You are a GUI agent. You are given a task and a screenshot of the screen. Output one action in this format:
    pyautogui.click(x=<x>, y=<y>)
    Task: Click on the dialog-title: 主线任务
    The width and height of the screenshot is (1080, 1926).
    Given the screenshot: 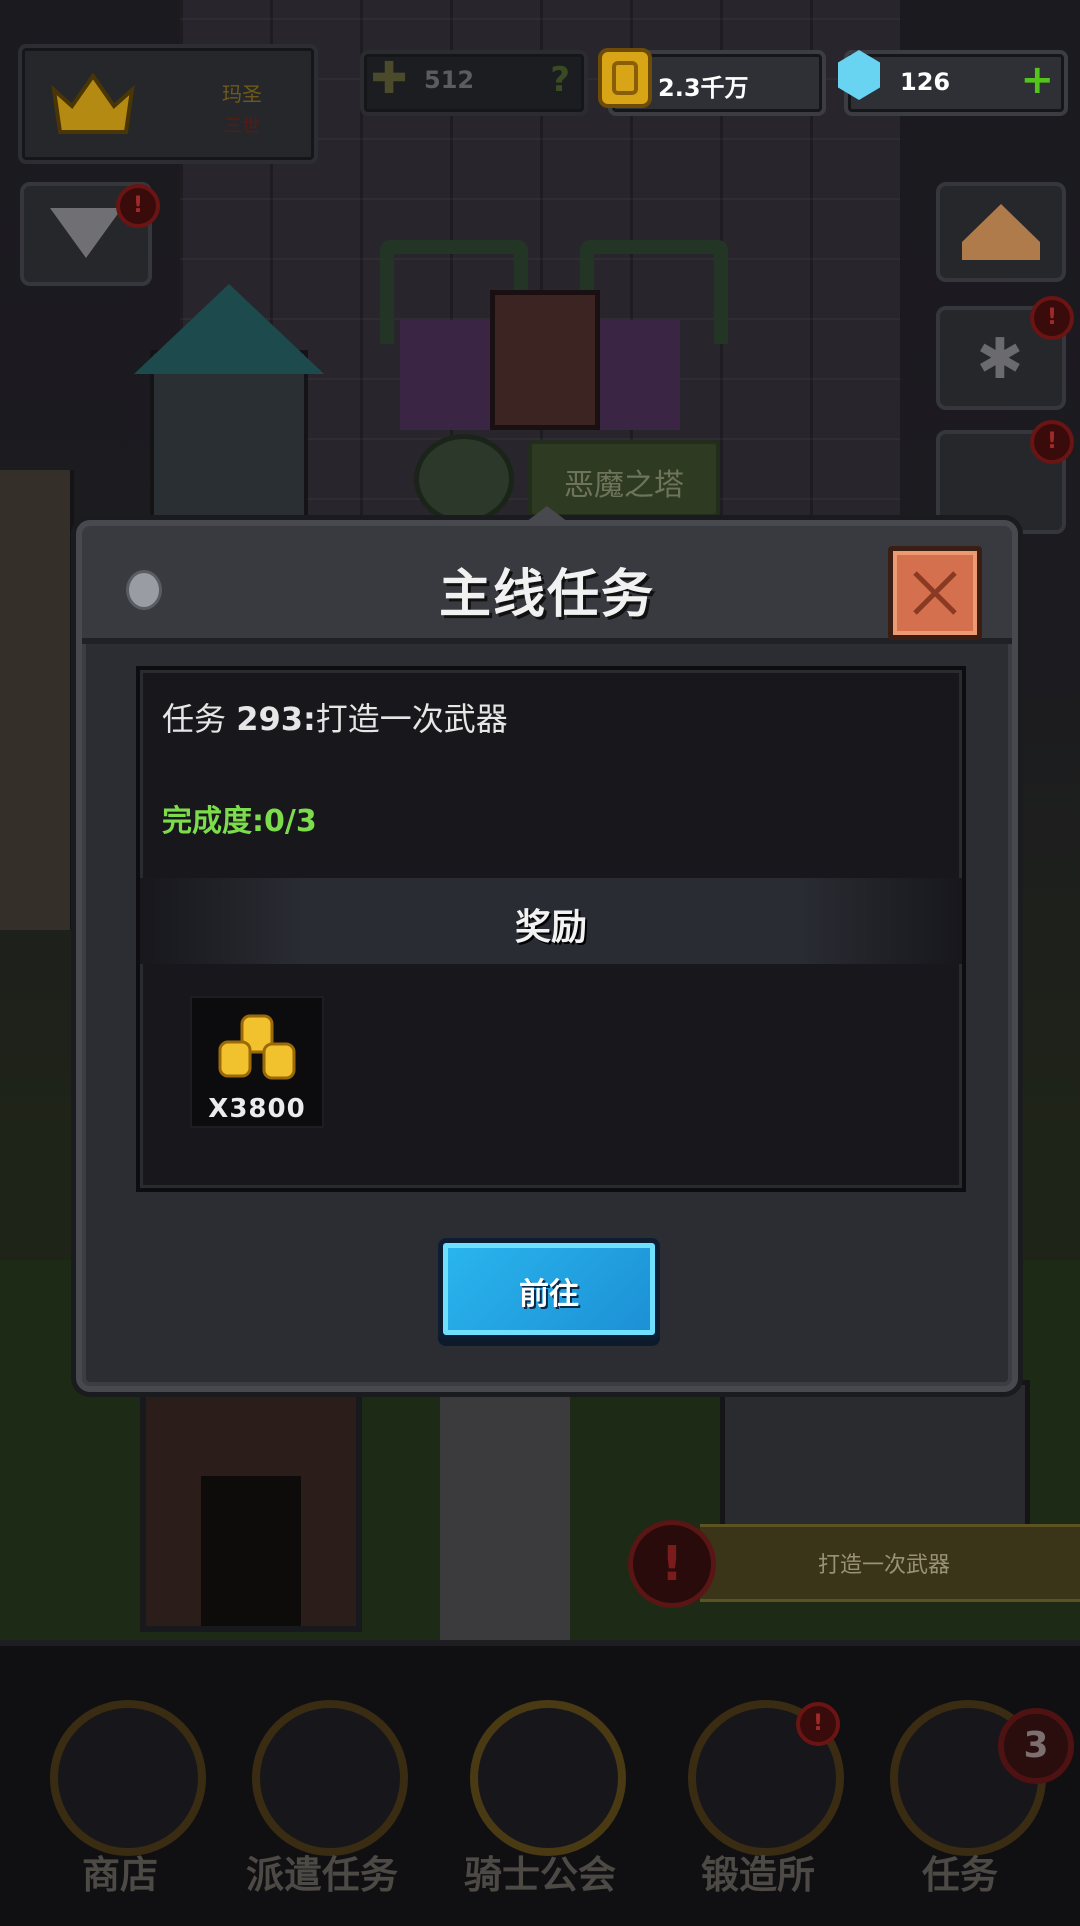 What is the action you would take?
    pyautogui.click(x=546, y=595)
    